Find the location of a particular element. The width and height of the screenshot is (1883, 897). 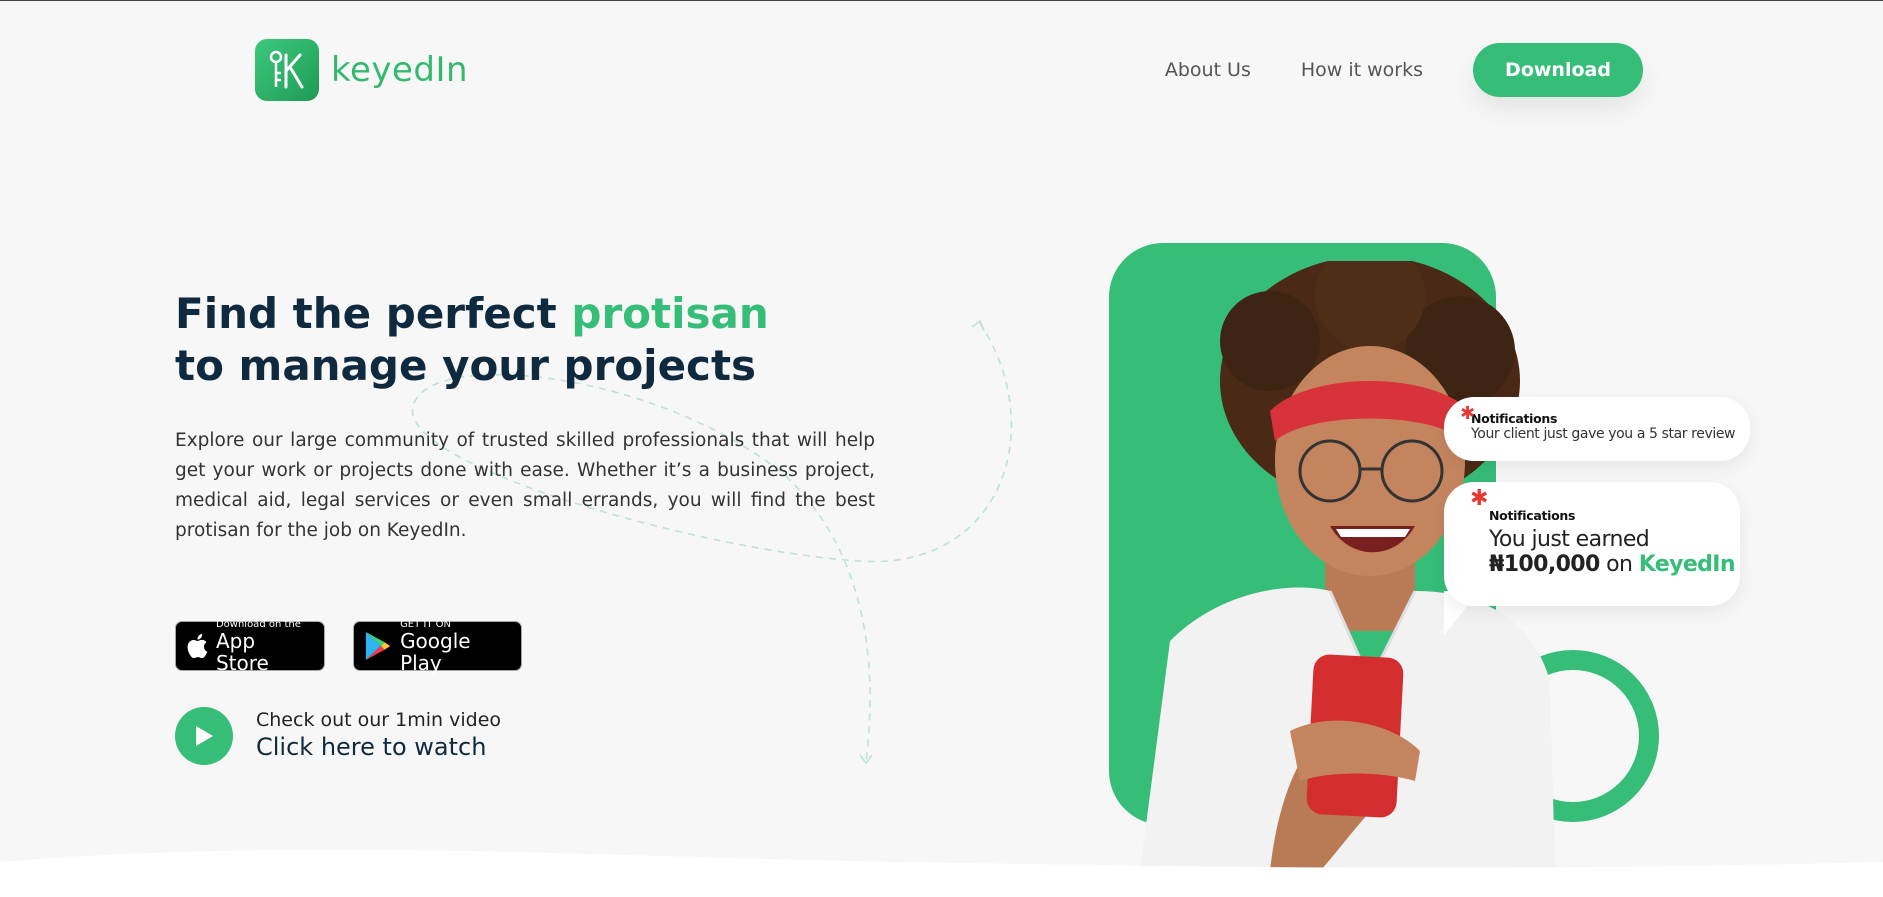

hero-title-part1: Find the perfect is located at coordinates (373, 313).